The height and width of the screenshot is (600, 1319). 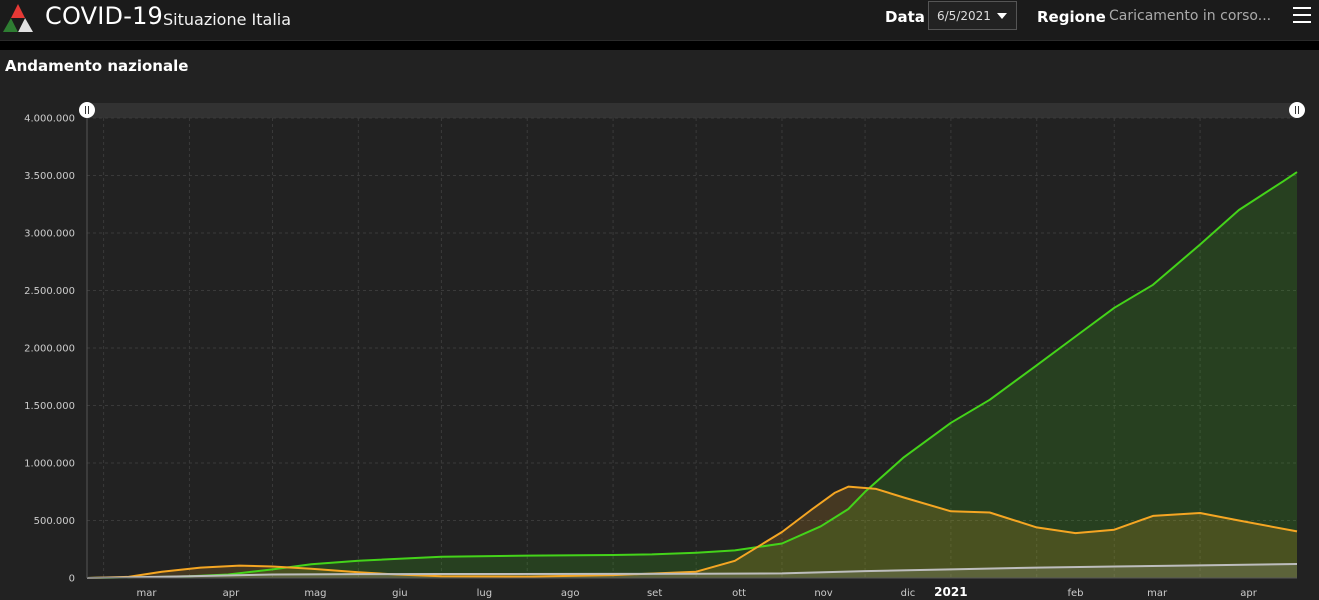 What do you see at coordinates (399, 593) in the screenshot?
I see `x-tick-label: giu` at bounding box center [399, 593].